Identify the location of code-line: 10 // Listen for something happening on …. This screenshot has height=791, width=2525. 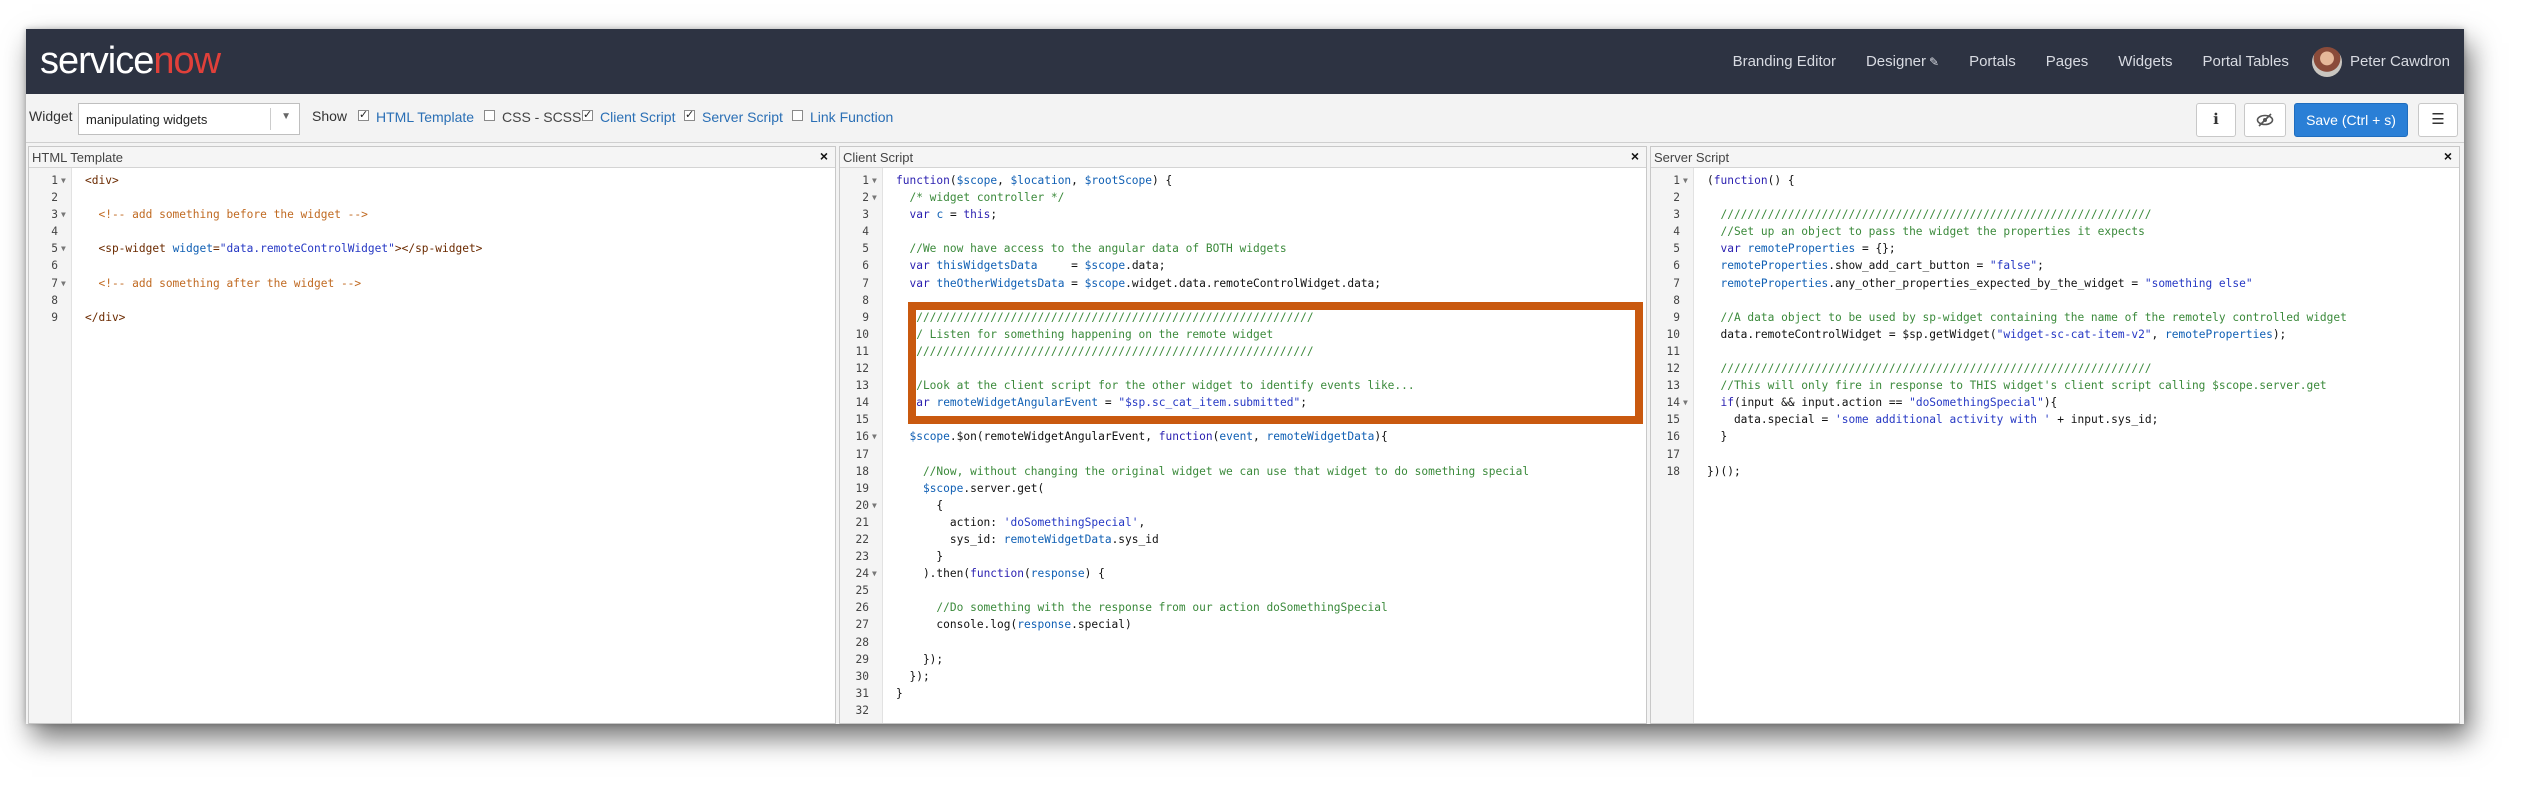
(1243, 334).